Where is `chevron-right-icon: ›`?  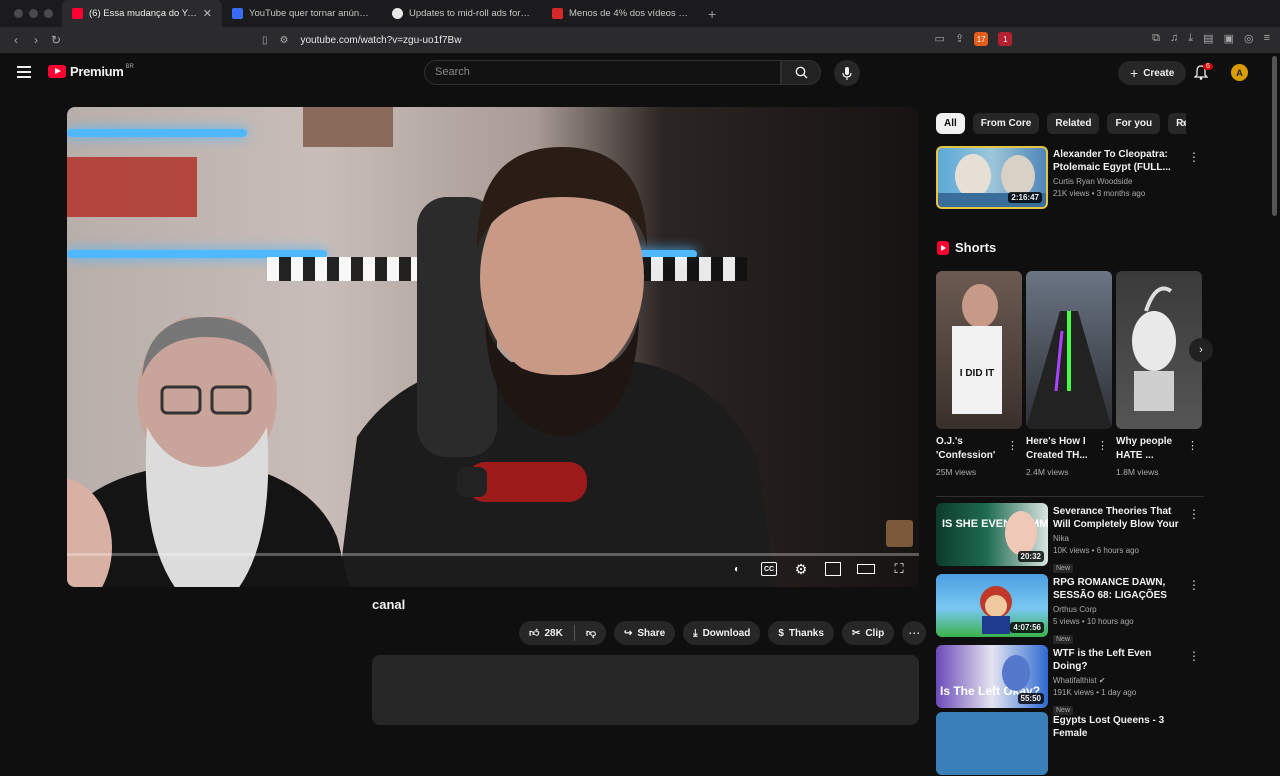 chevron-right-icon: › is located at coordinates (1184, 123).